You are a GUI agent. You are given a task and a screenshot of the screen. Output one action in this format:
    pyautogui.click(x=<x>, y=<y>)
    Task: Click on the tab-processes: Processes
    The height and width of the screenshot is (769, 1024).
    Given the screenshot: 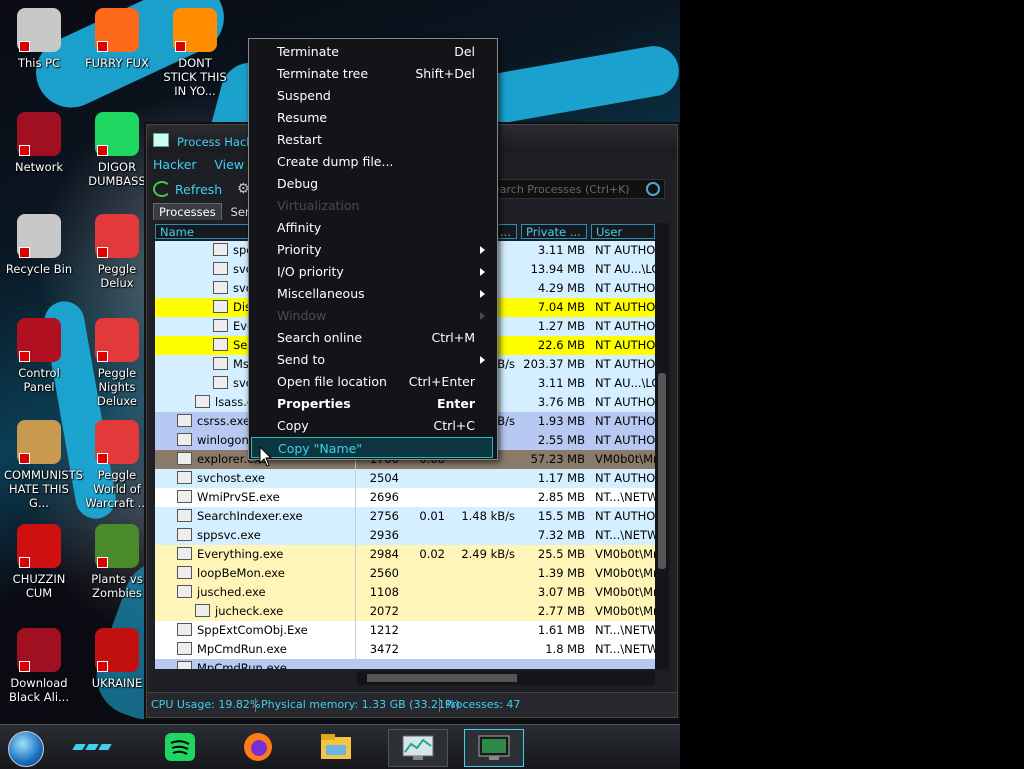 What is the action you would take?
    pyautogui.click(x=187, y=211)
    